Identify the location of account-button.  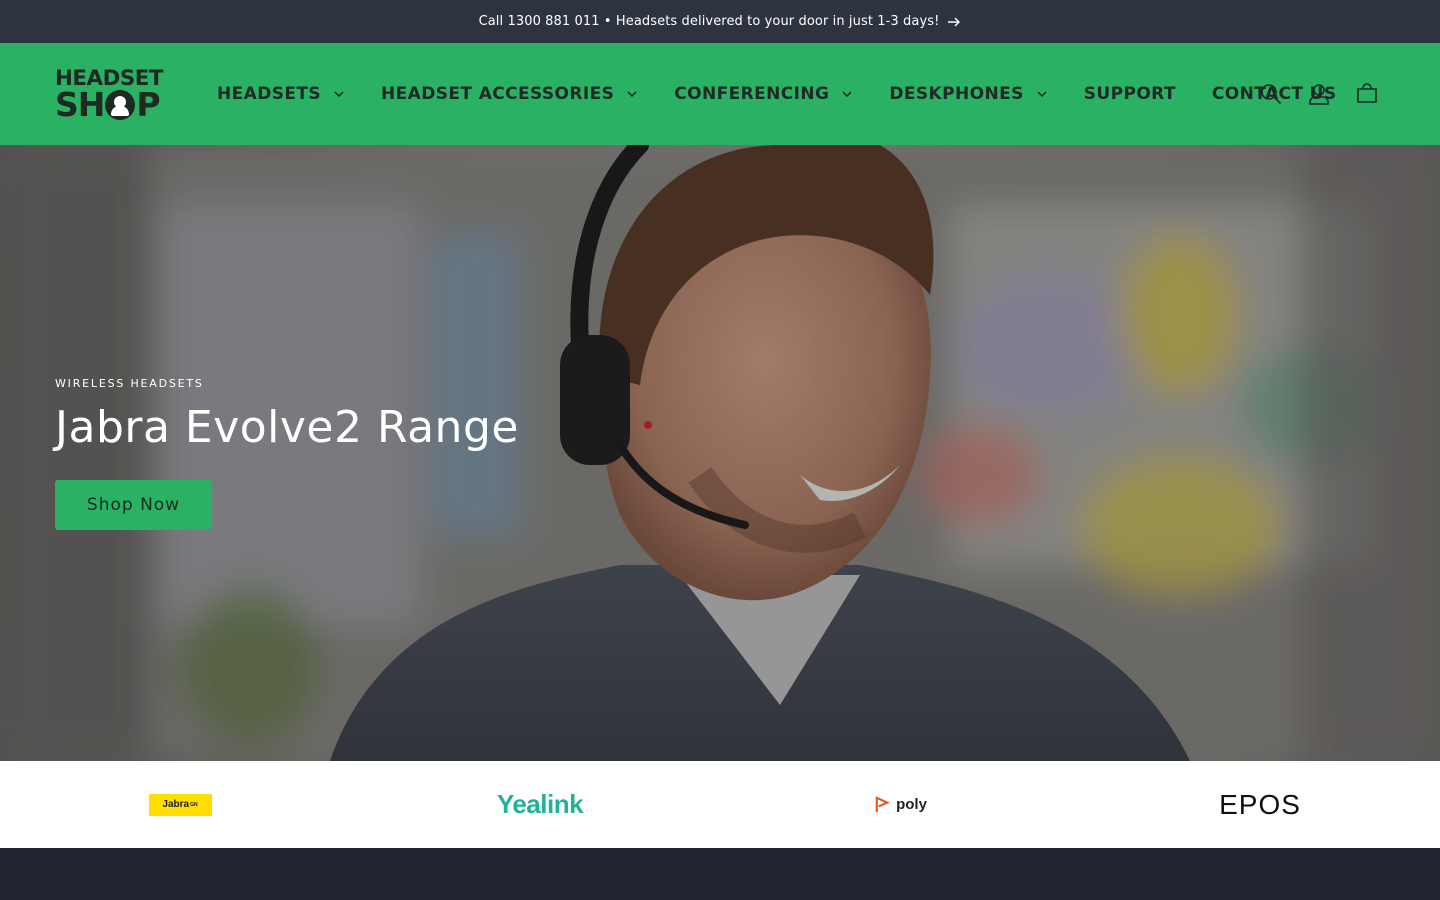
(1319, 94).